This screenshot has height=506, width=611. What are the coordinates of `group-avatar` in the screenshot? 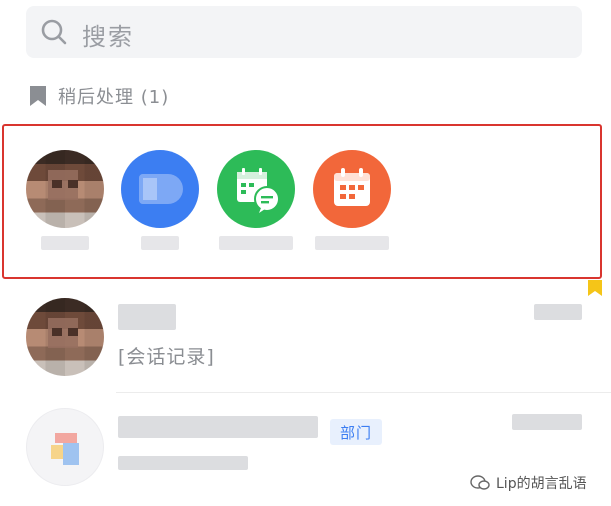 It's located at (65, 447).